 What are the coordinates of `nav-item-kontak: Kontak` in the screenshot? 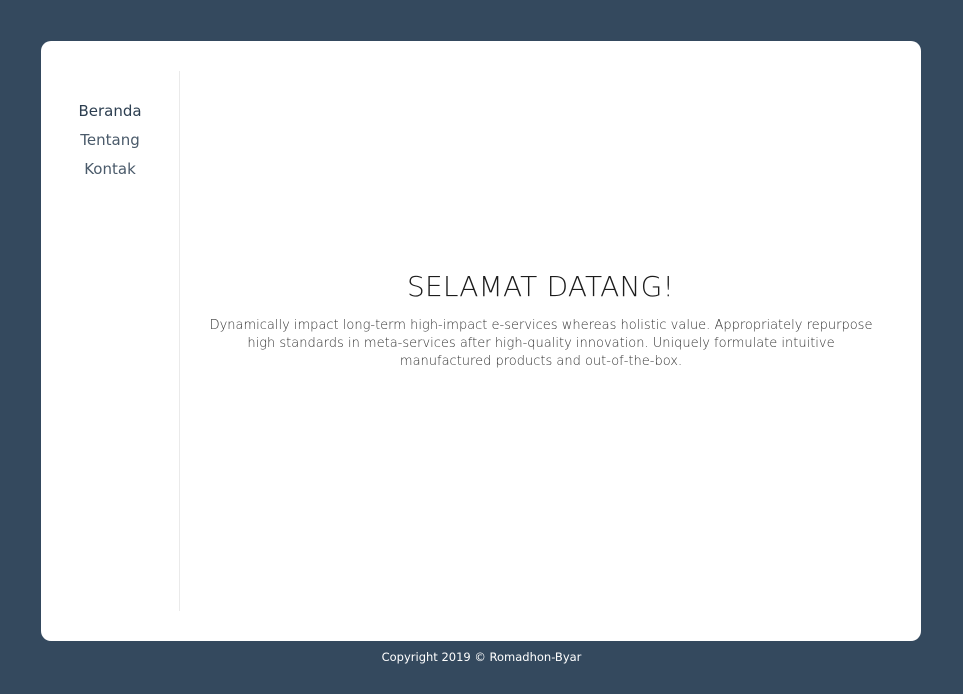 It's located at (110, 173).